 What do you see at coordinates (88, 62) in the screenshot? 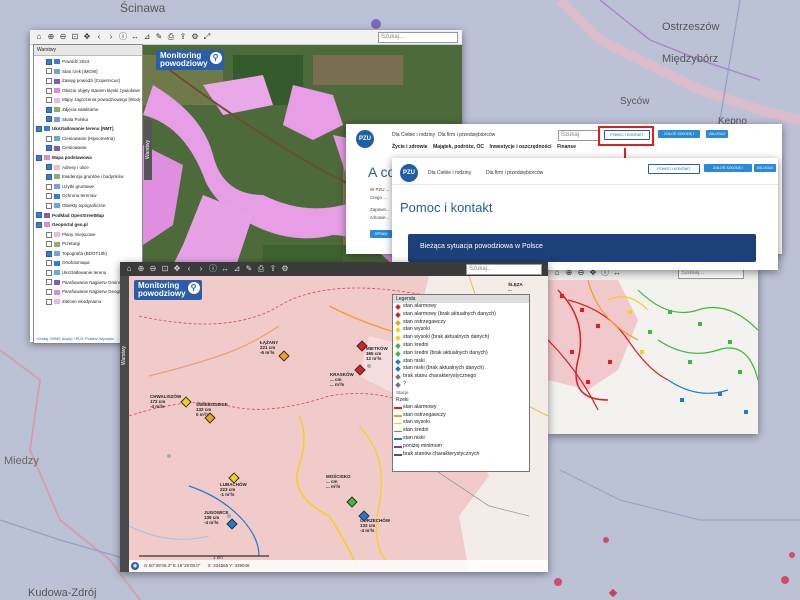
I see `layer-row: Powódź 2024` at bounding box center [88, 62].